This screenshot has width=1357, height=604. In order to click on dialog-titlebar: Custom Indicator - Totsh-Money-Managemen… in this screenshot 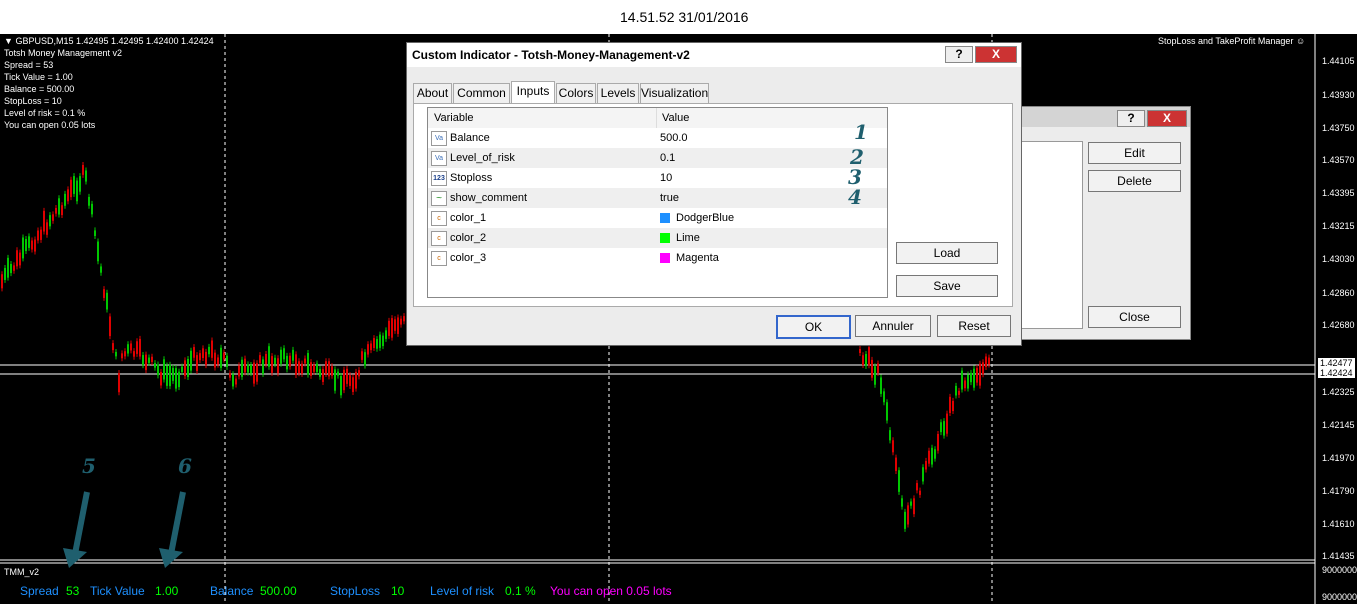, I will do `click(714, 55)`.